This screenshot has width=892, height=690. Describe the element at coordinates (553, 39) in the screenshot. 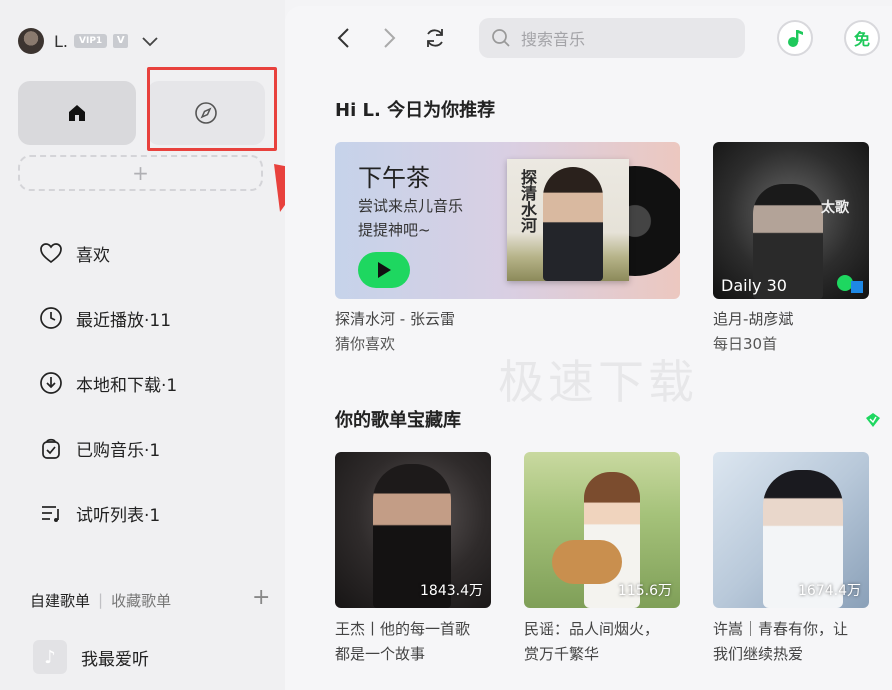

I see `search-placeholder: 搜索音乐` at that location.